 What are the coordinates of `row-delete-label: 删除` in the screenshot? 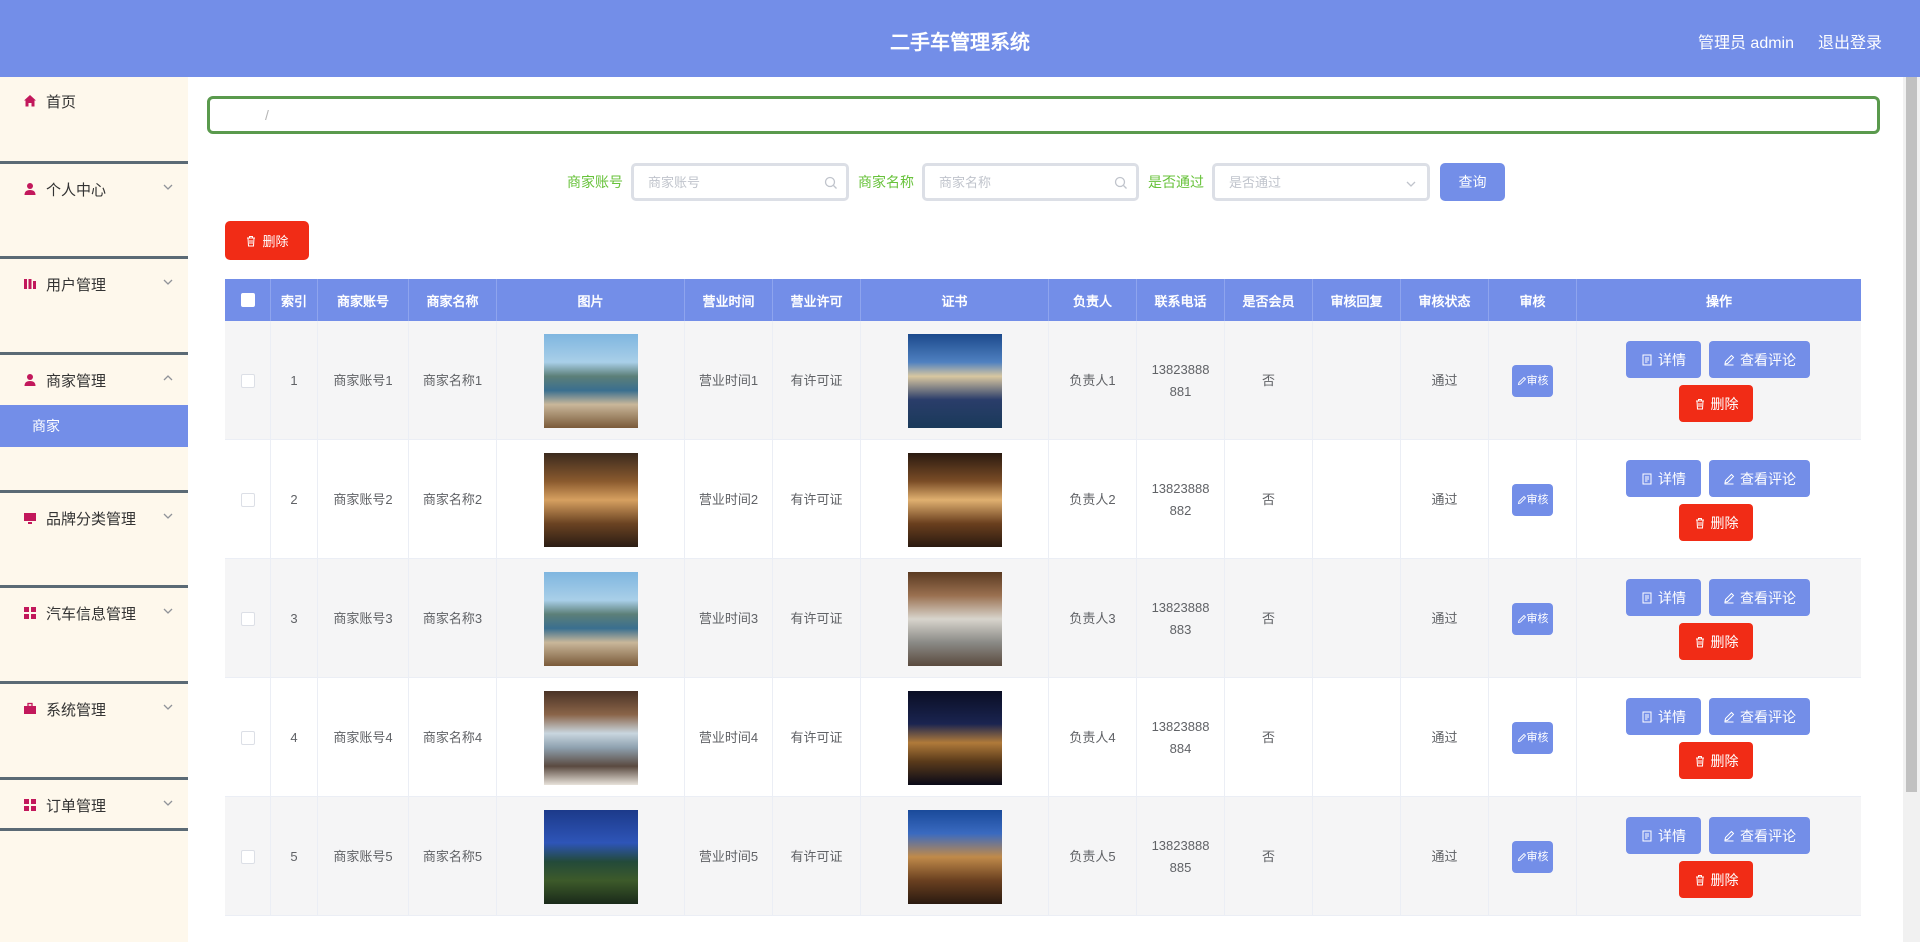 It's located at (1724, 641).